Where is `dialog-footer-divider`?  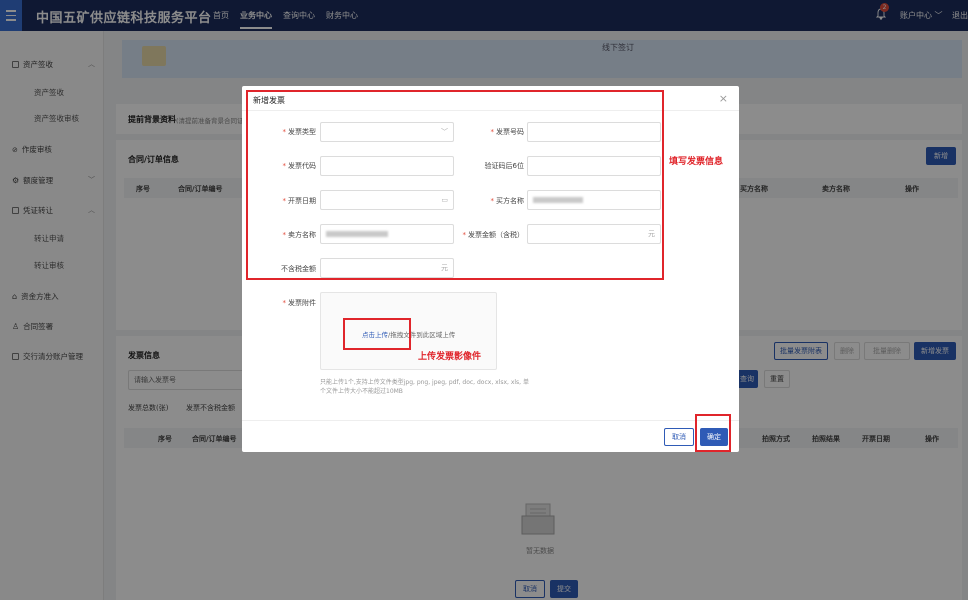 dialog-footer-divider is located at coordinates (490, 420).